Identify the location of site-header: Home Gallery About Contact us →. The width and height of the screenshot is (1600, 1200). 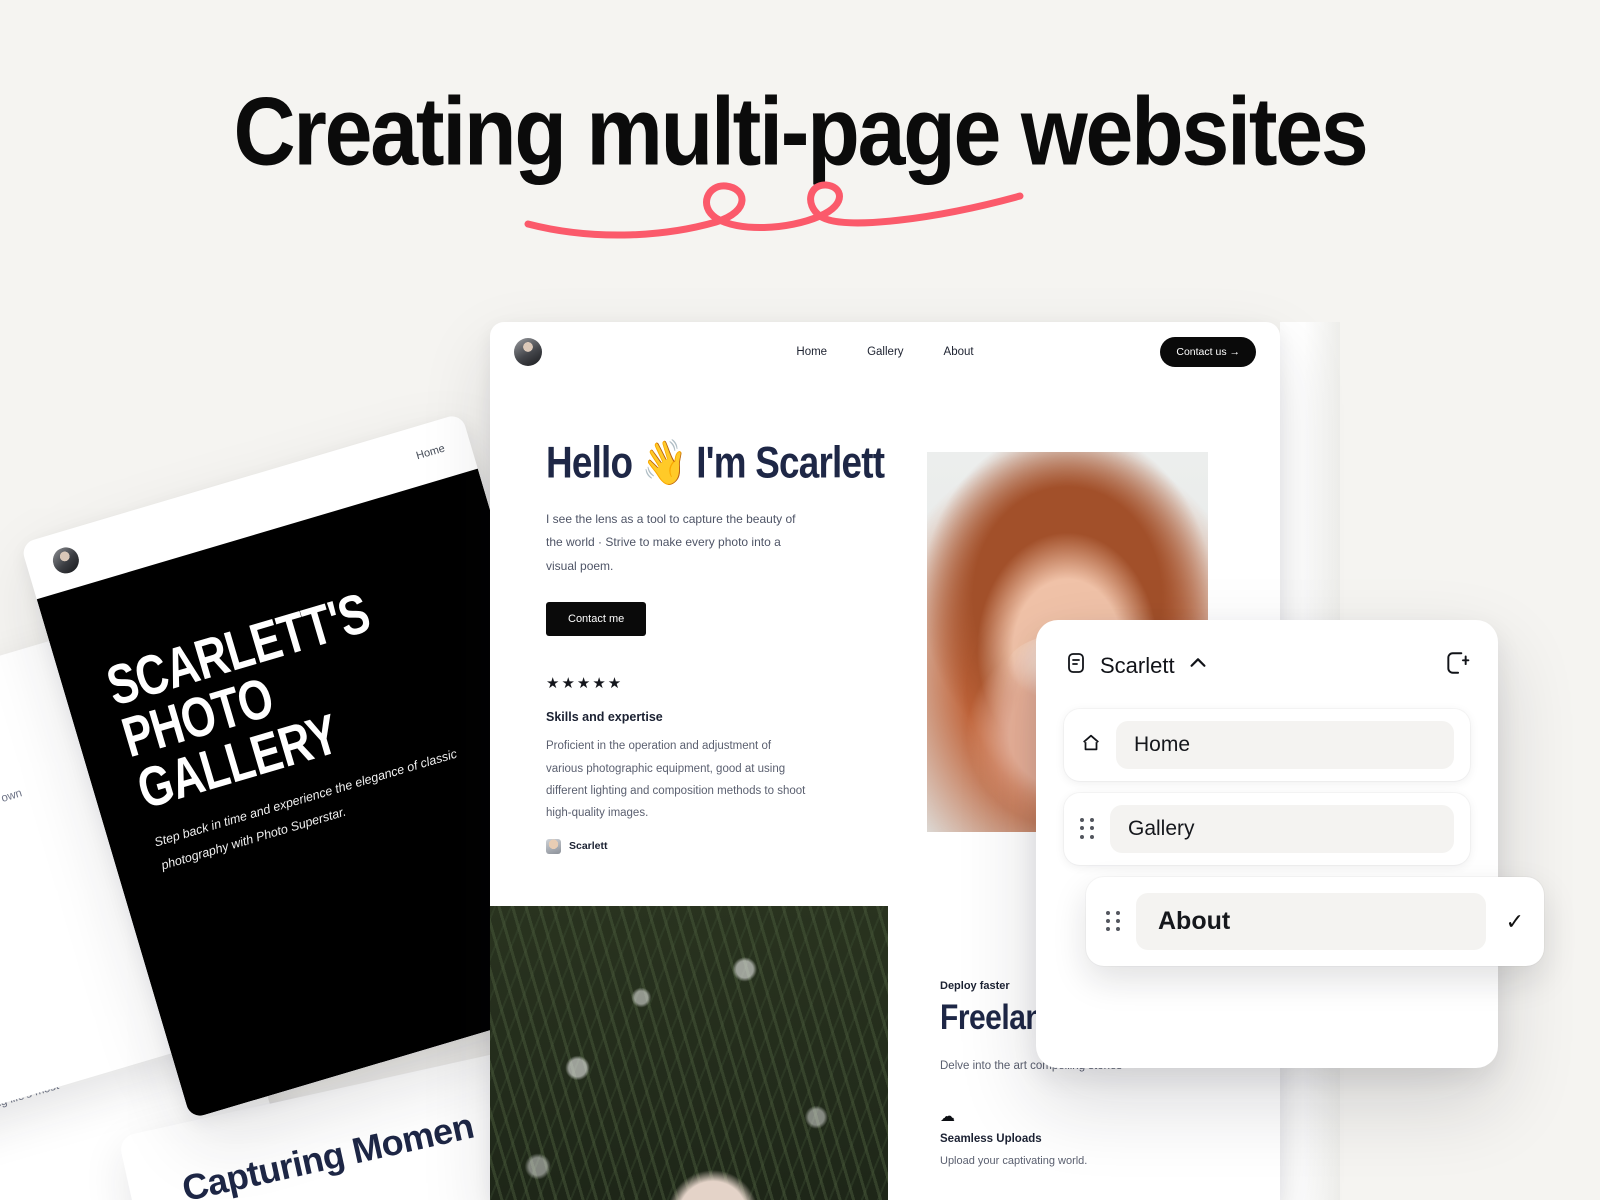
(885, 352).